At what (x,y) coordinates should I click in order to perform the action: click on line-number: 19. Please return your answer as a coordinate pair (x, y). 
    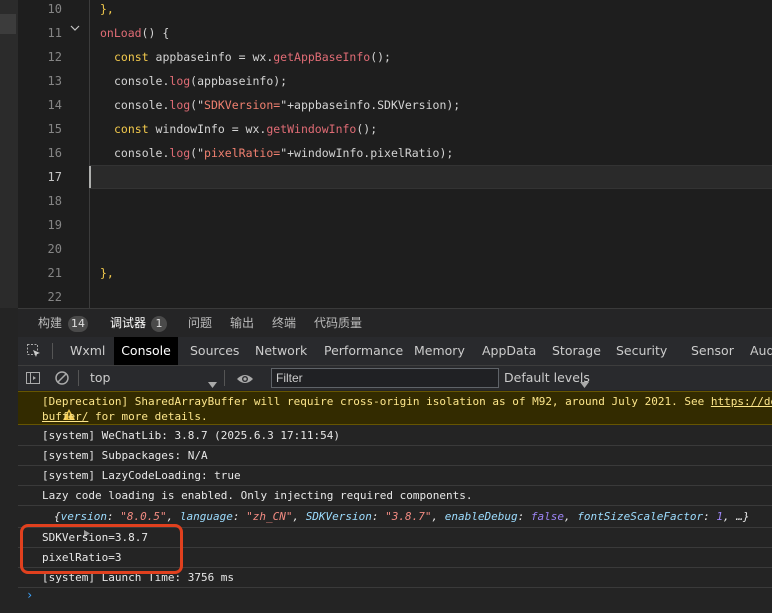
    Looking at the image, I should click on (54, 225).